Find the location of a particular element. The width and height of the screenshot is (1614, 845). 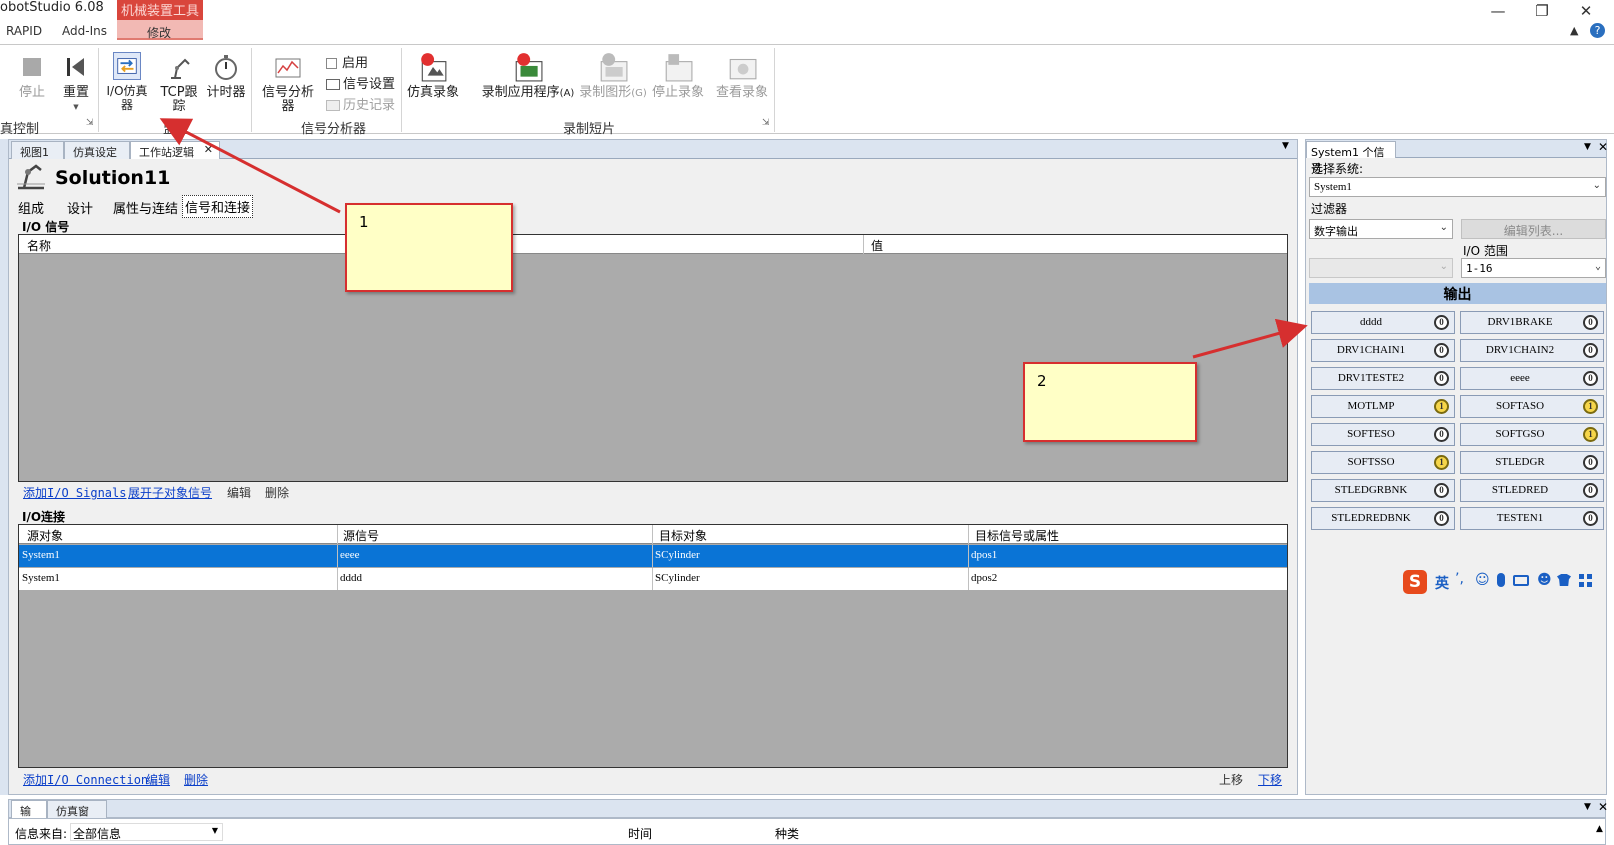

subtab-signals-connections: 信号和连接 is located at coordinates (218, 206).